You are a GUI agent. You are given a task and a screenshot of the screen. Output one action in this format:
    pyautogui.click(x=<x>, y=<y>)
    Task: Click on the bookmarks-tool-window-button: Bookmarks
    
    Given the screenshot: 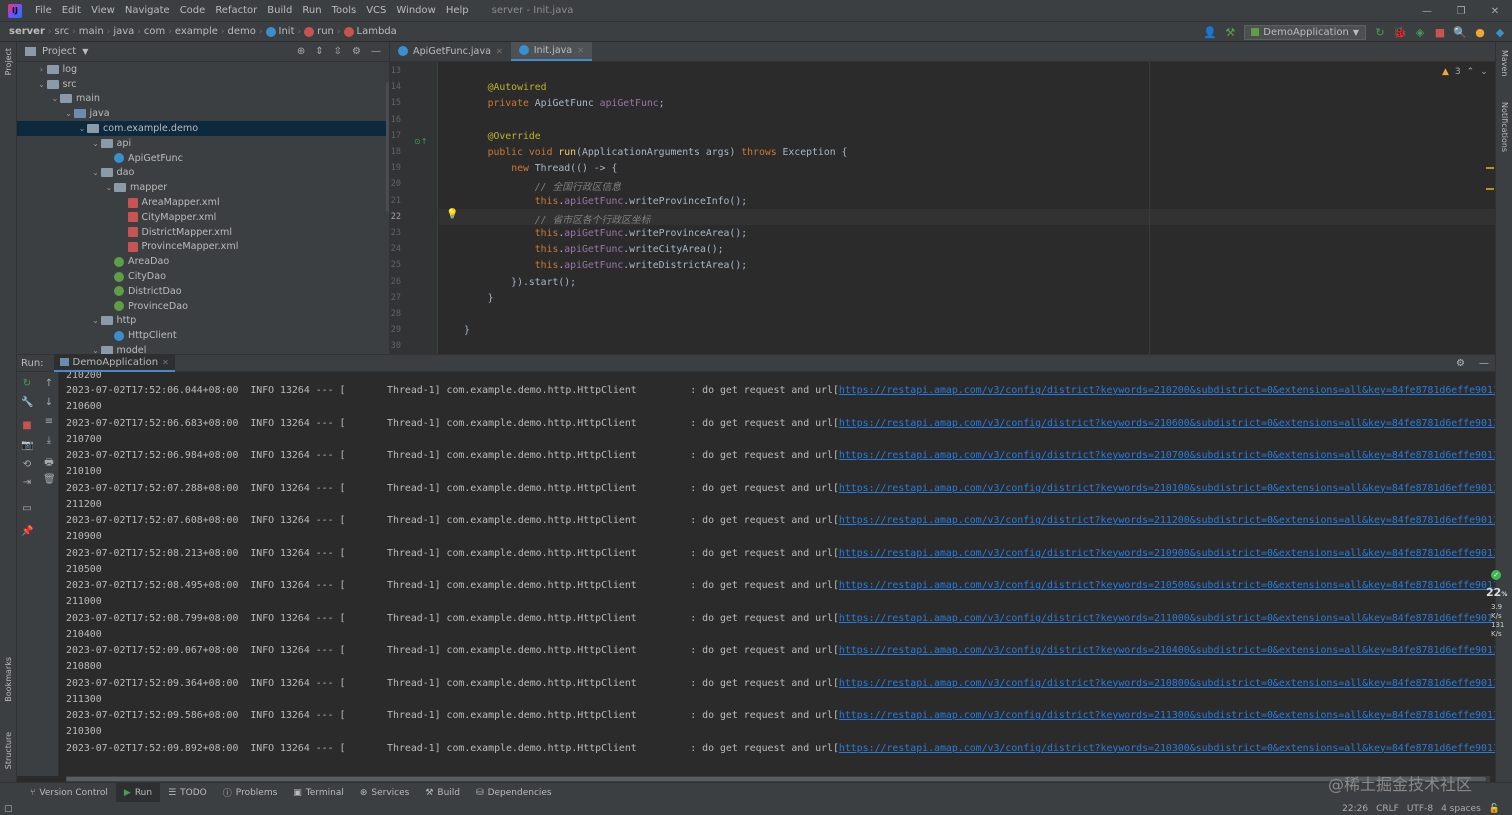 What is the action you would take?
    pyautogui.click(x=8, y=679)
    